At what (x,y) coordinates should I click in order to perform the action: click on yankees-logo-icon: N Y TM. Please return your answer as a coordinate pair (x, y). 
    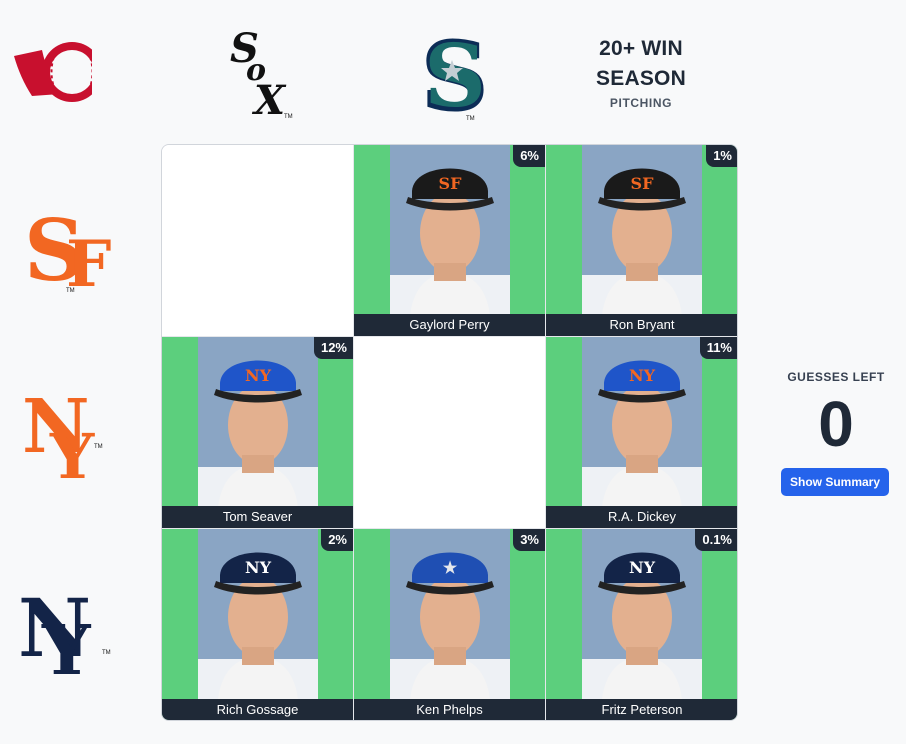
    Looking at the image, I should click on (68, 632).